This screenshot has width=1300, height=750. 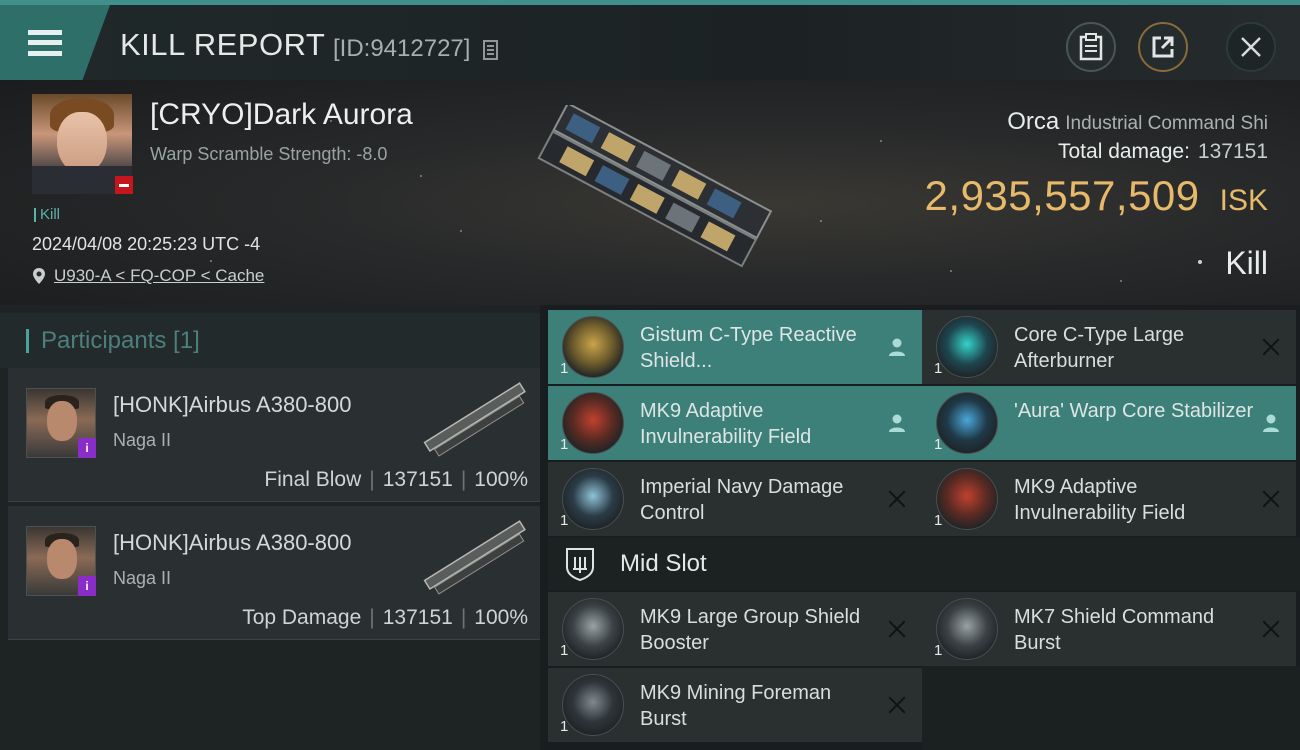 I want to click on menu-button, so click(x=55, y=42).